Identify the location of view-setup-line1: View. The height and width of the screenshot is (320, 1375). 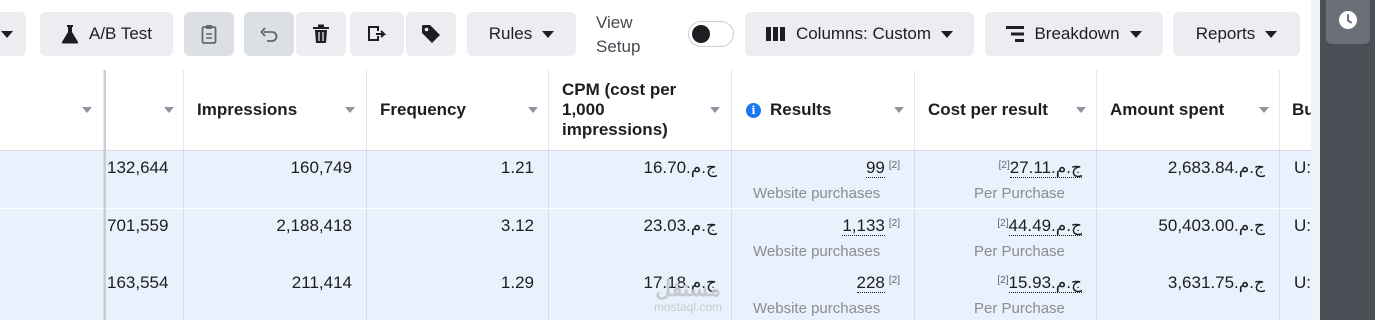
(614, 22).